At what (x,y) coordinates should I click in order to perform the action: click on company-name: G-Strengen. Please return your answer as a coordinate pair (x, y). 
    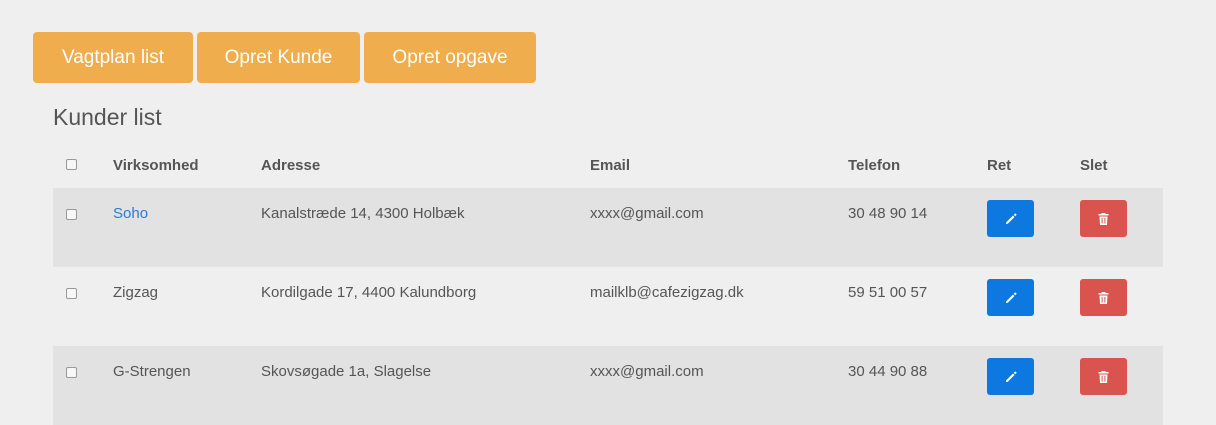
    Looking at the image, I should click on (152, 371).